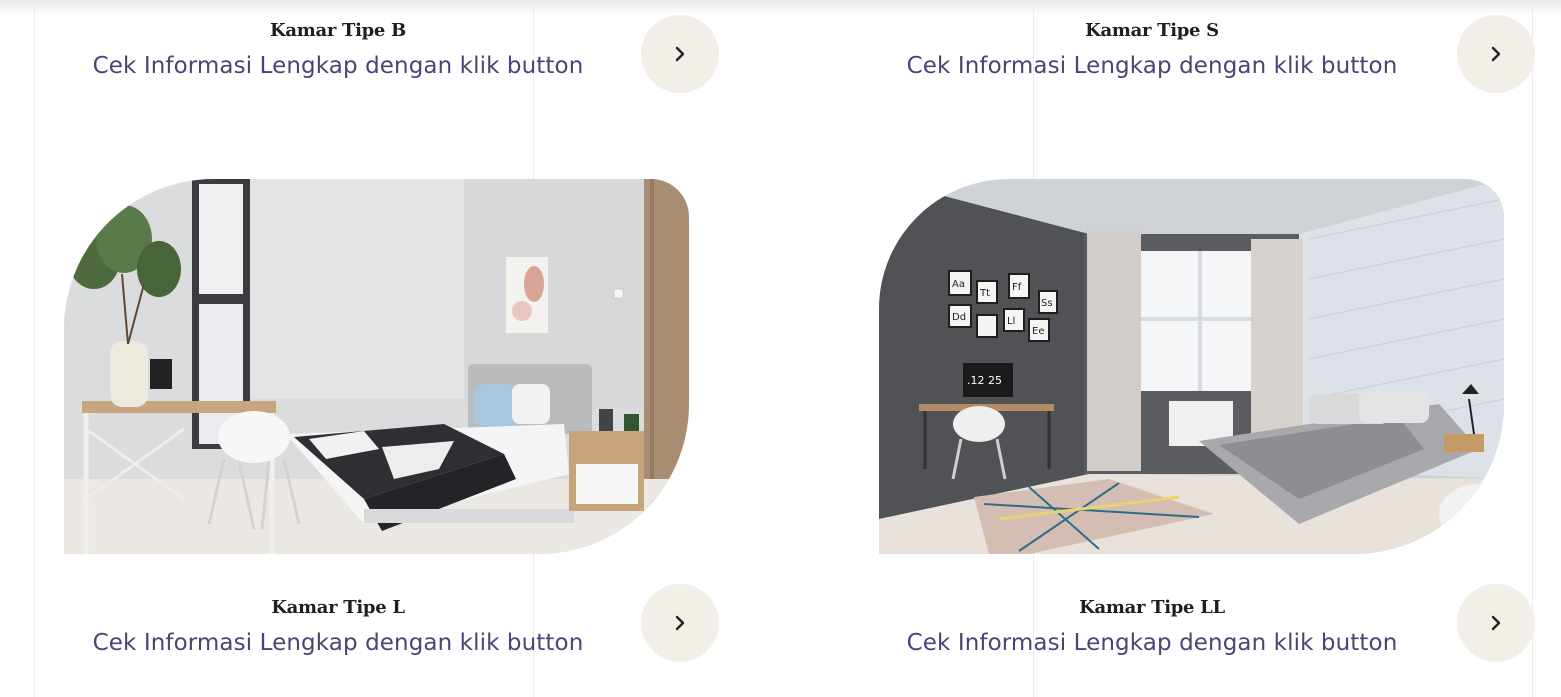 This screenshot has width=1561, height=697. What do you see at coordinates (338, 607) in the screenshot?
I see `card-title: Kamar Tipe L` at bounding box center [338, 607].